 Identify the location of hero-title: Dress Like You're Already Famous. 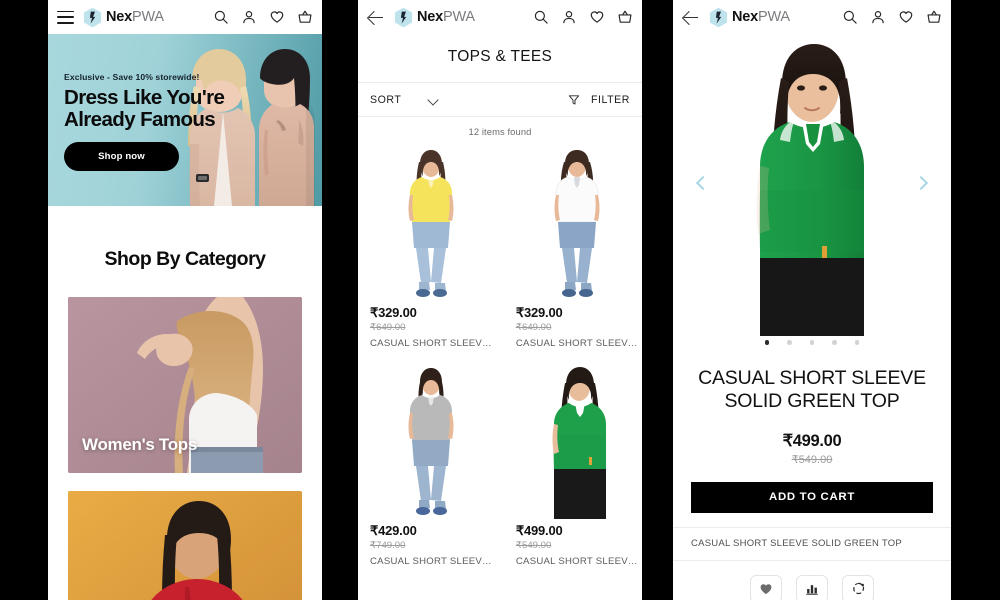
(149, 109).